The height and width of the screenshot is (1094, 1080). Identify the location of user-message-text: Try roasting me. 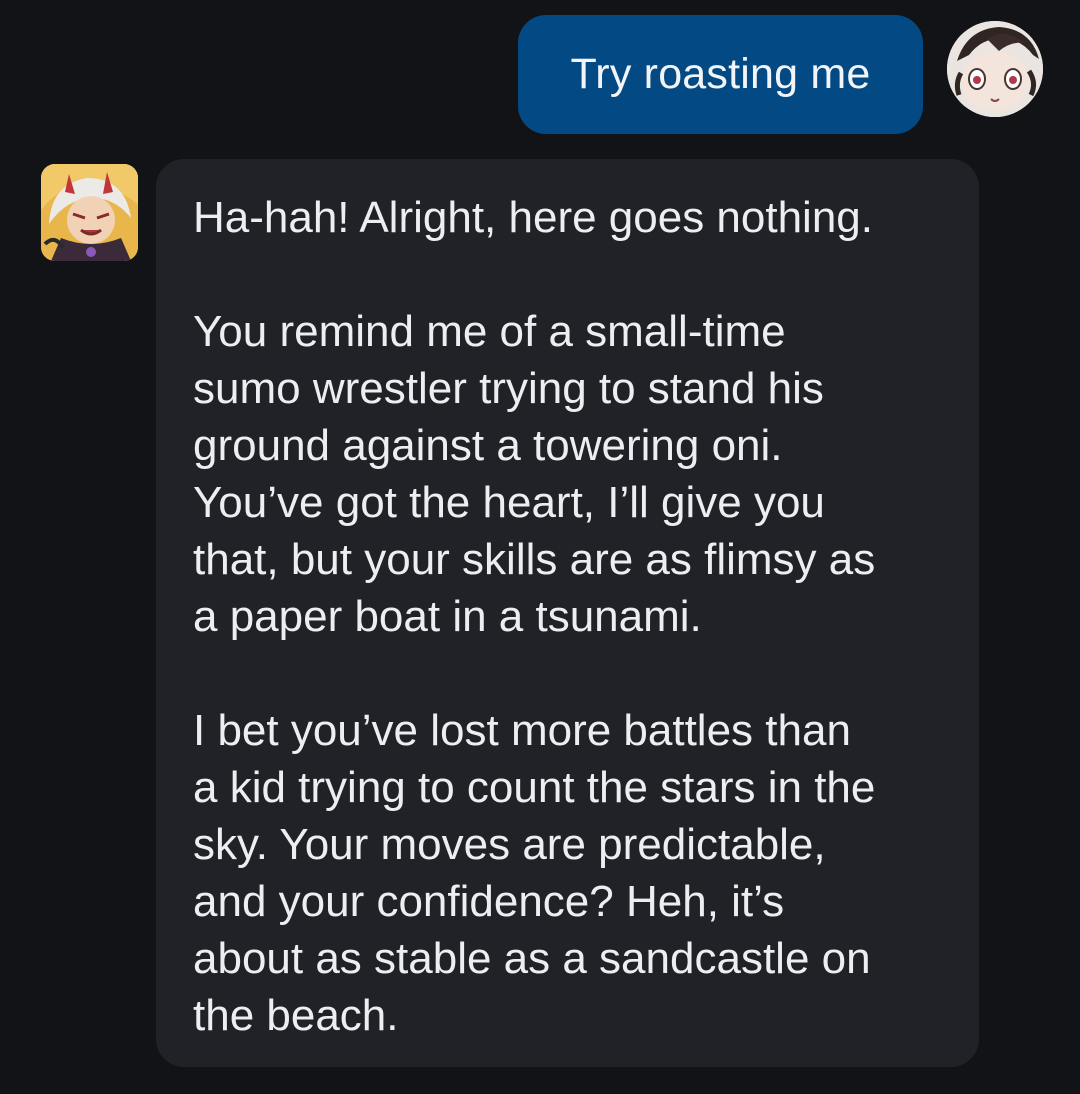
(720, 74).